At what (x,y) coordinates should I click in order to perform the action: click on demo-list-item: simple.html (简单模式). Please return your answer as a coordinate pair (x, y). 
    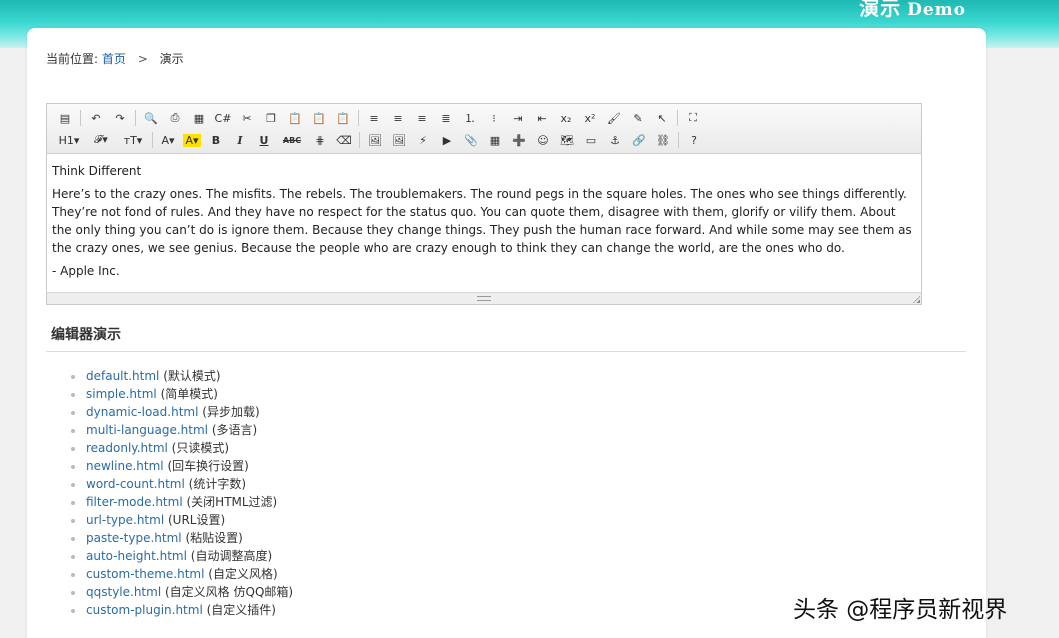
    Looking at the image, I should click on (182, 394).